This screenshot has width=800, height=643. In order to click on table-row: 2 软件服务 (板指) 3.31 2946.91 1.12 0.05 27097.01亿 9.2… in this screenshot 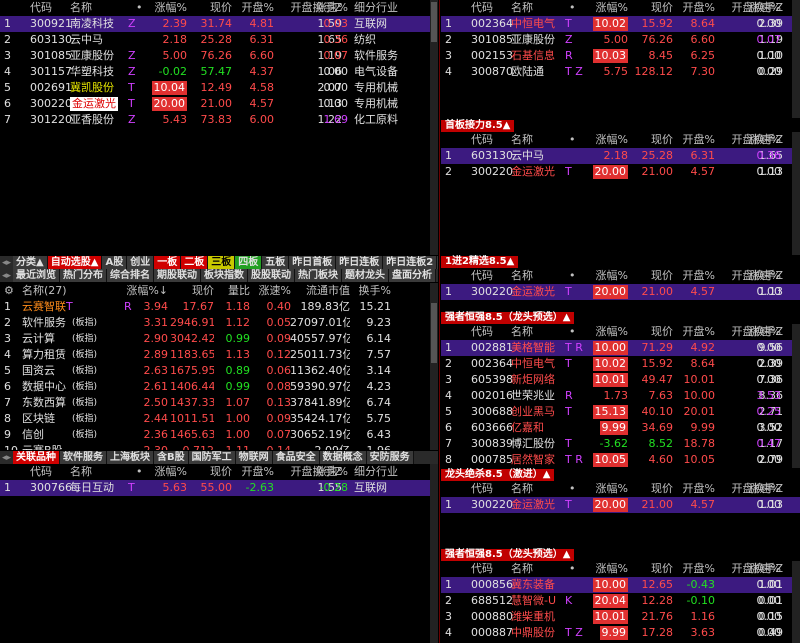, I will do `click(219, 323)`.